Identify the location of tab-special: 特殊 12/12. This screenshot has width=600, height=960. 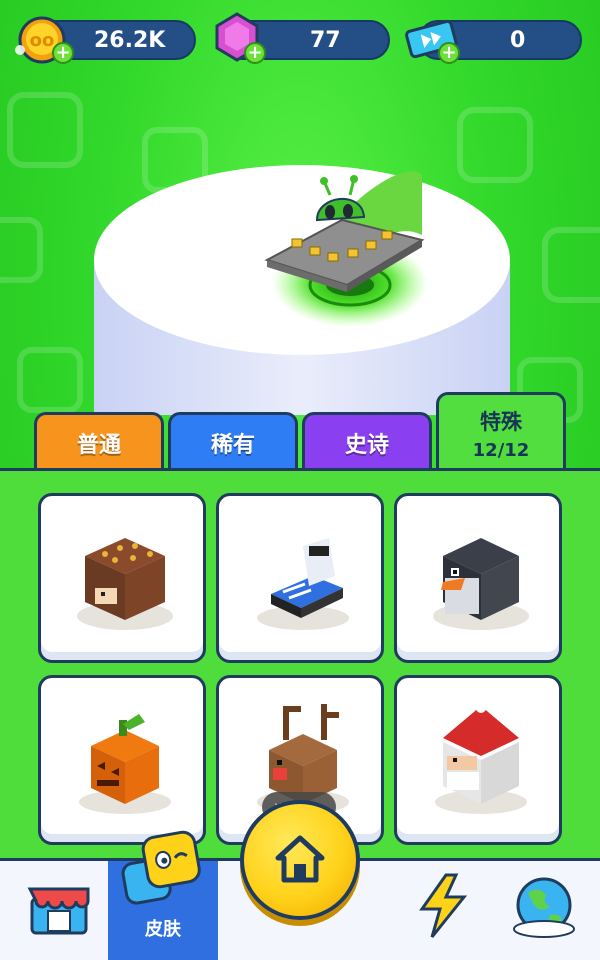
(501, 432).